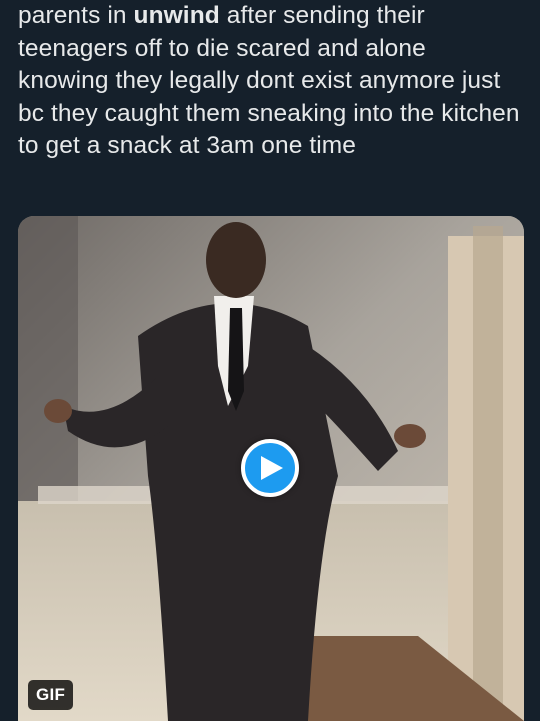  I want to click on play-button, so click(270, 468).